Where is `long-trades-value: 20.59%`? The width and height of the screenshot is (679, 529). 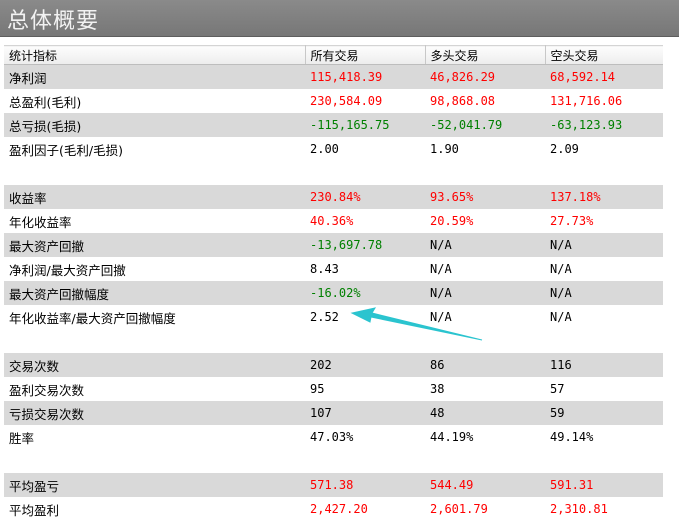 long-trades-value: 20.59% is located at coordinates (452, 221).